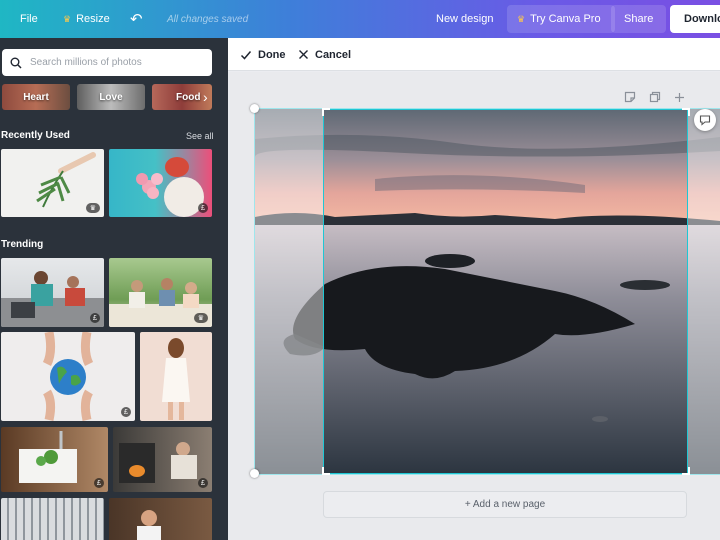 This screenshot has height=540, width=720. I want to click on cancel-label: Cancel, so click(333, 54).